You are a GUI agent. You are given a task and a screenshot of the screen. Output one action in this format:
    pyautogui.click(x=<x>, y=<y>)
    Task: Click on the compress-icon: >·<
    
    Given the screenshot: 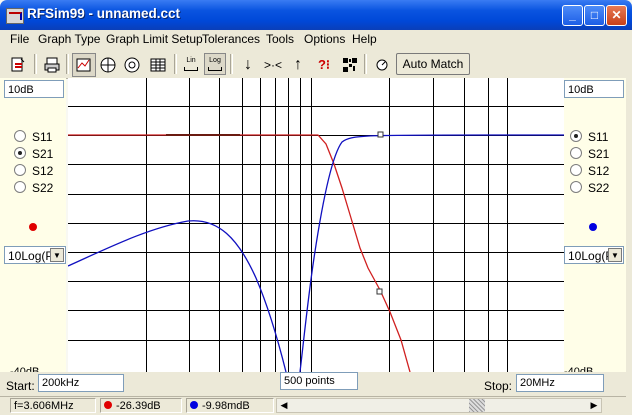 What is the action you would take?
    pyautogui.click(x=273, y=65)
    